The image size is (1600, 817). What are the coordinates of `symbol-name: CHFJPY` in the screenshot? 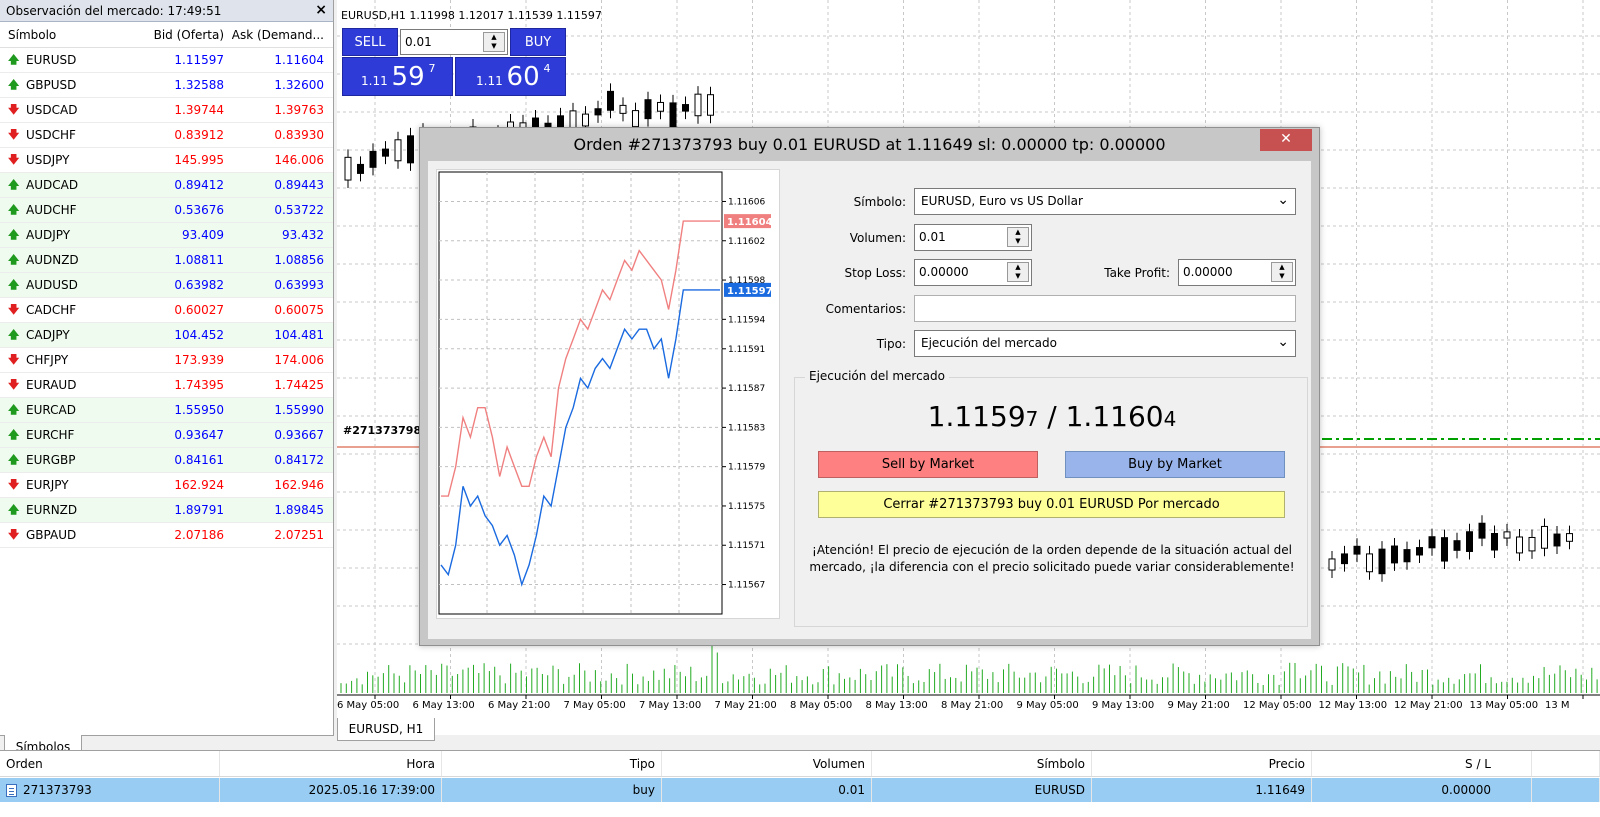 It's located at (47, 360).